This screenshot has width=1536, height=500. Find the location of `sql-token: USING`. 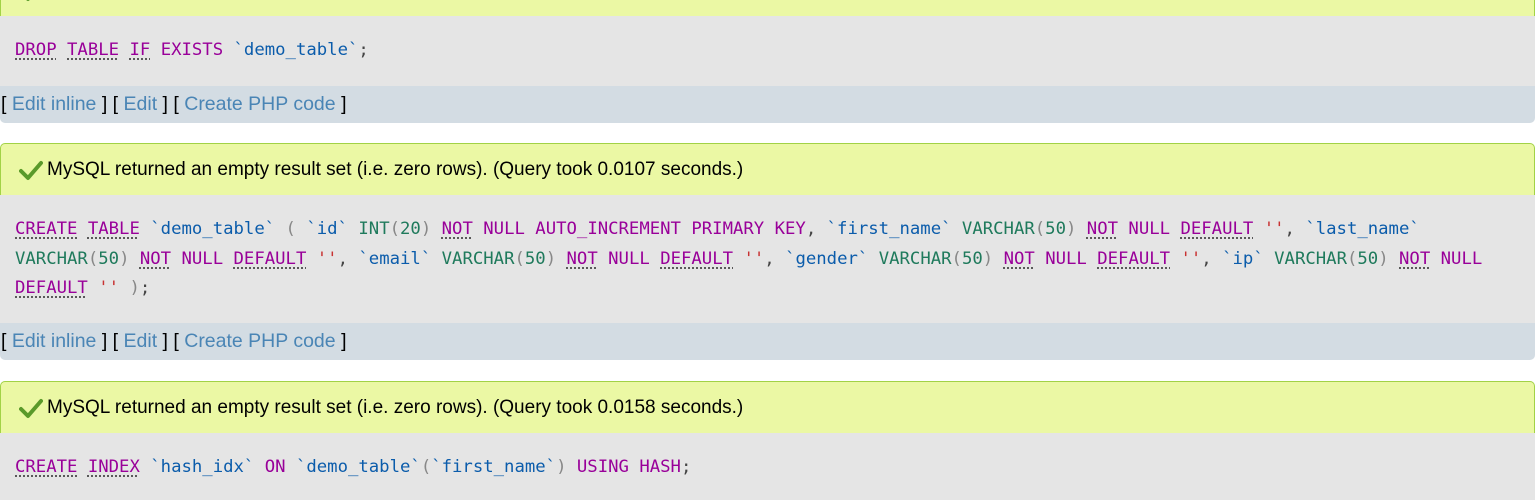

sql-token: USING is located at coordinates (602, 467).